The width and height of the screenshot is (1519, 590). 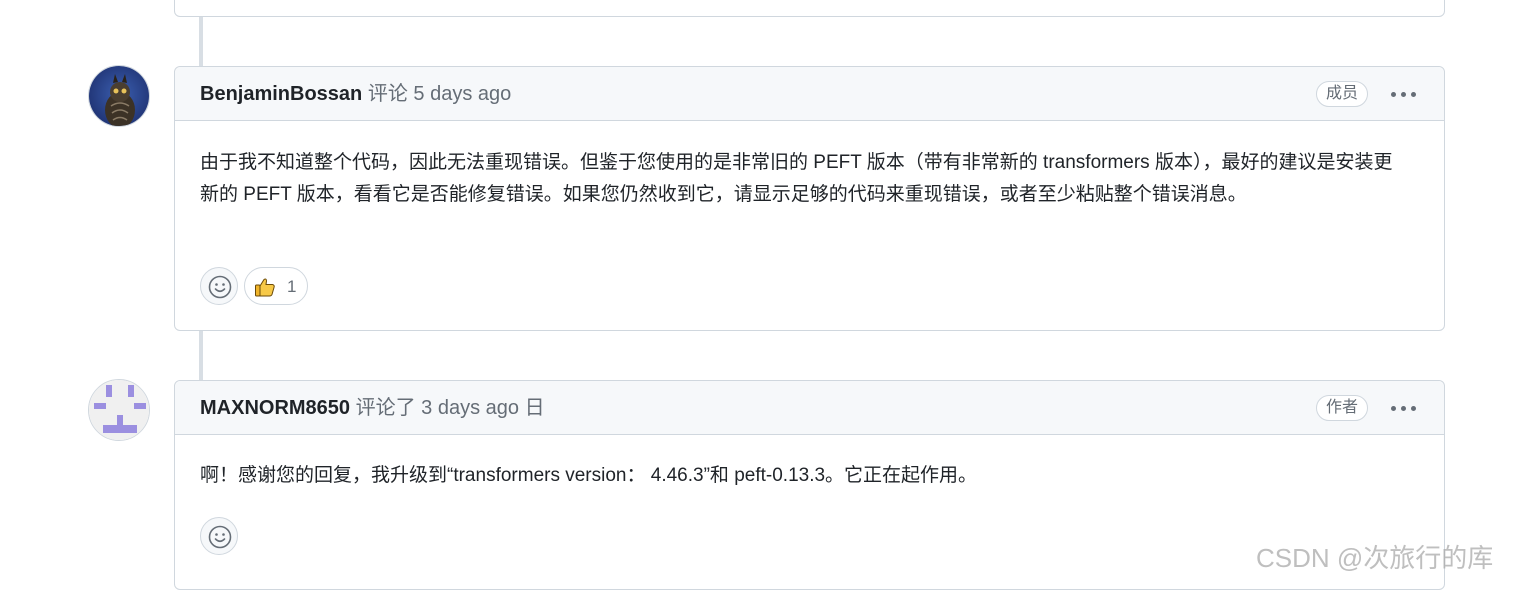 What do you see at coordinates (809, 8) in the screenshot?
I see `previous-comment-box` at bounding box center [809, 8].